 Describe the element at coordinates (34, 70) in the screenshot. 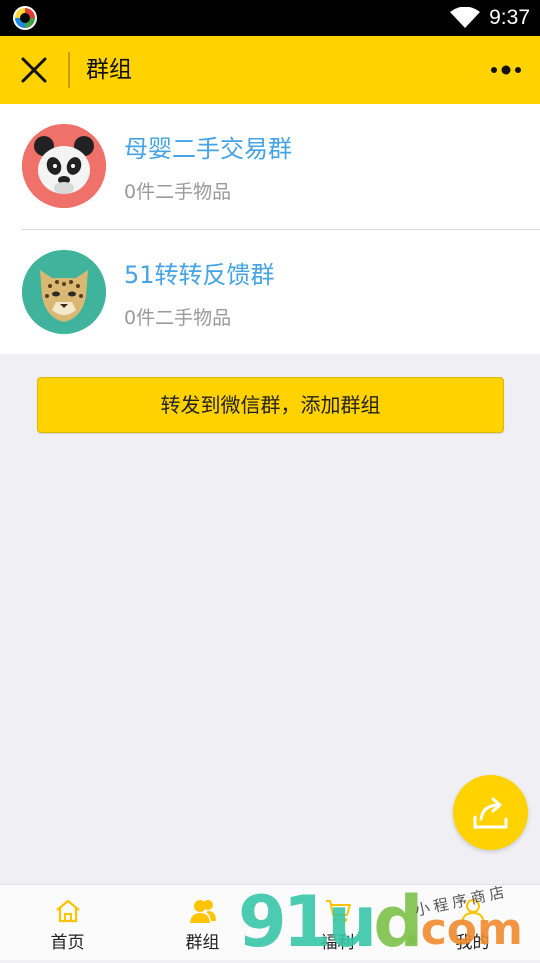

I see `close-icon` at that location.